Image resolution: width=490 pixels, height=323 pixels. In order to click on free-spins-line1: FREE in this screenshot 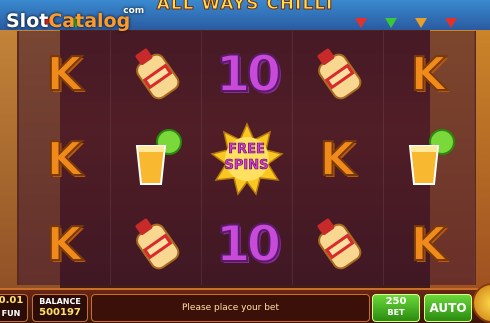, I will do `click(246, 149)`.